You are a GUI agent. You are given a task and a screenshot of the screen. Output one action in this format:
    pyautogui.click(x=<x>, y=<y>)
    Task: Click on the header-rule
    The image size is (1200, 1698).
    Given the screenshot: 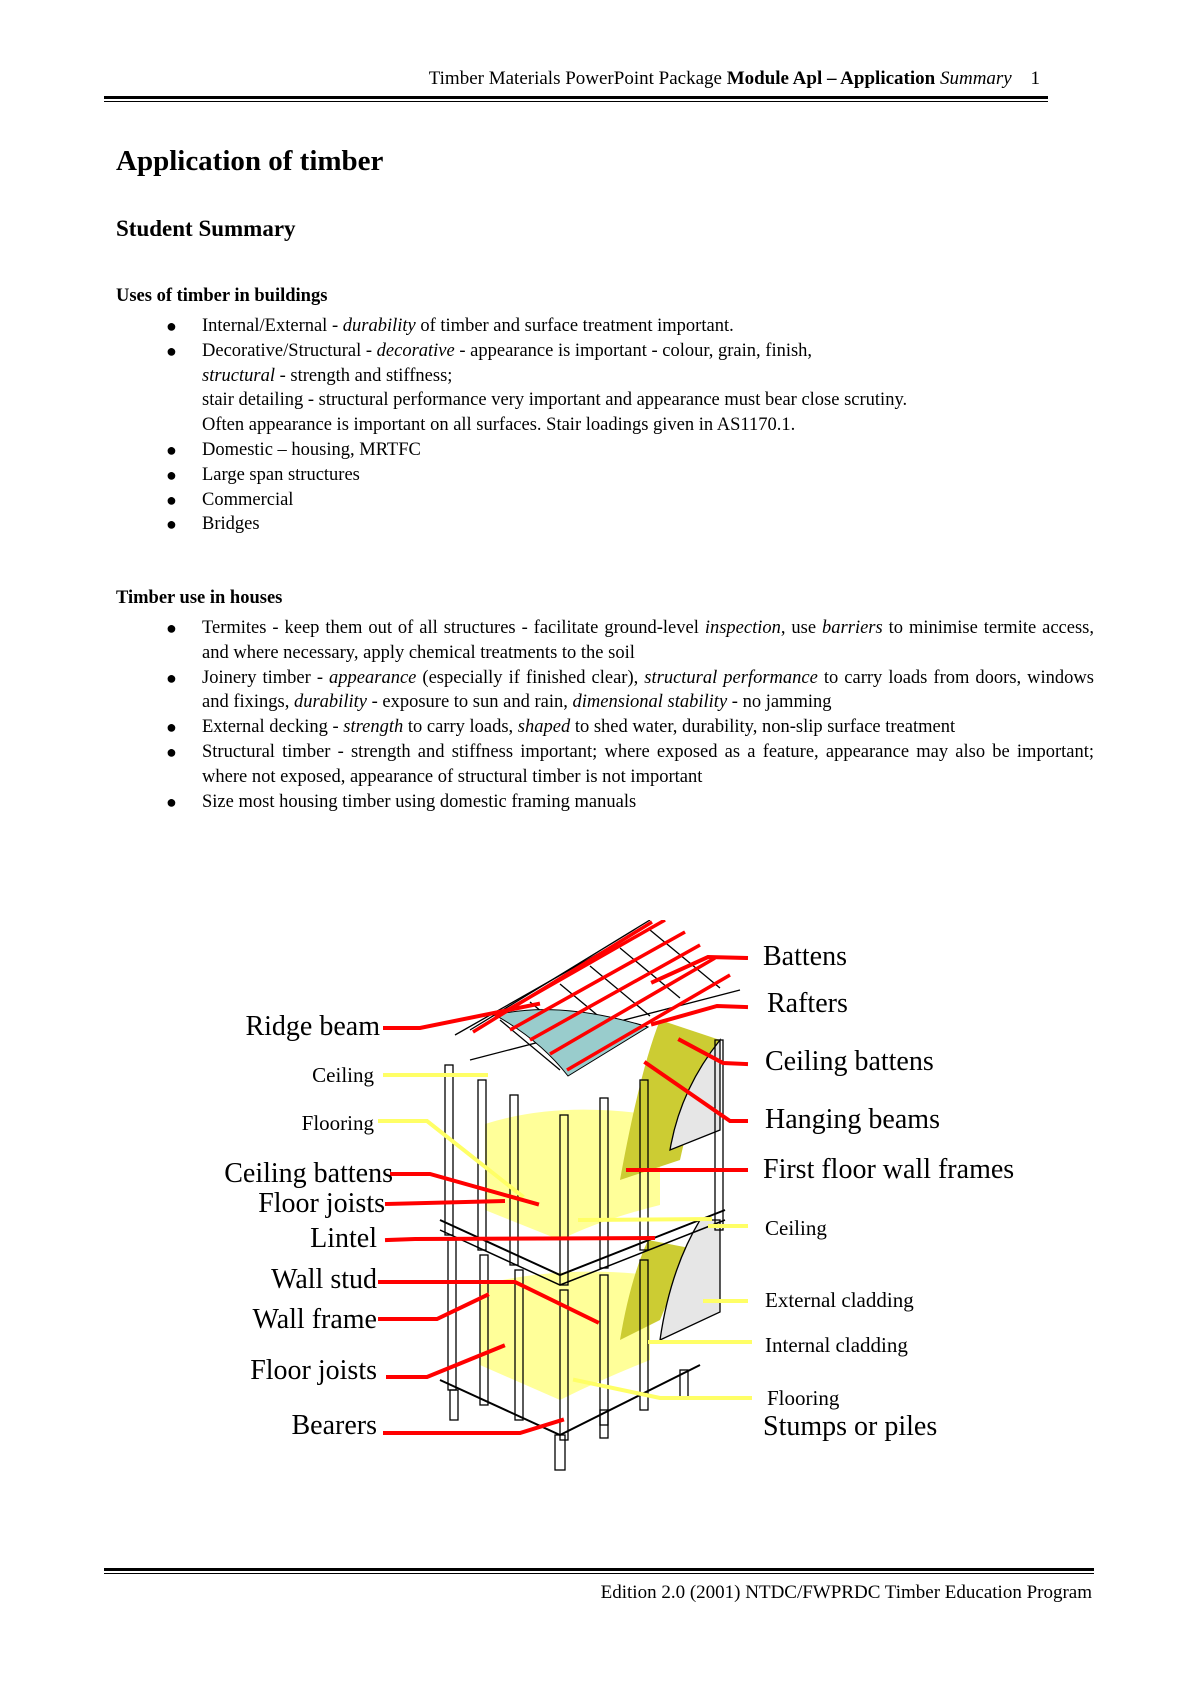 What is the action you would take?
    pyautogui.click(x=576, y=97)
    